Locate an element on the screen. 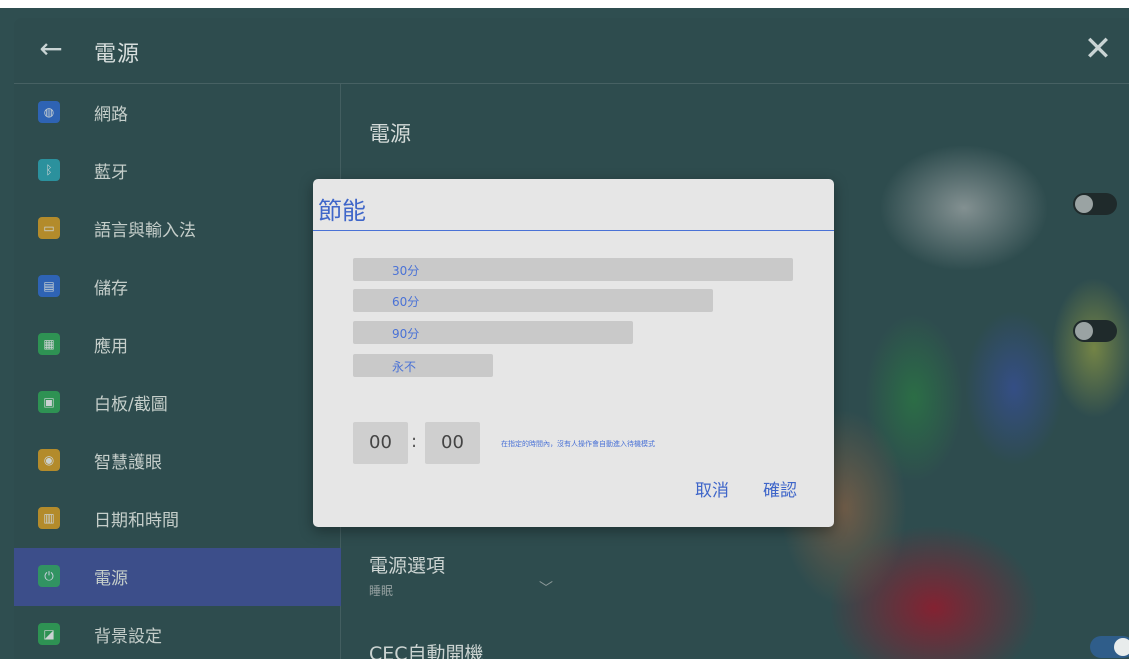 The width and height of the screenshot is (1129, 659). option-30min: 30分 is located at coordinates (573, 269).